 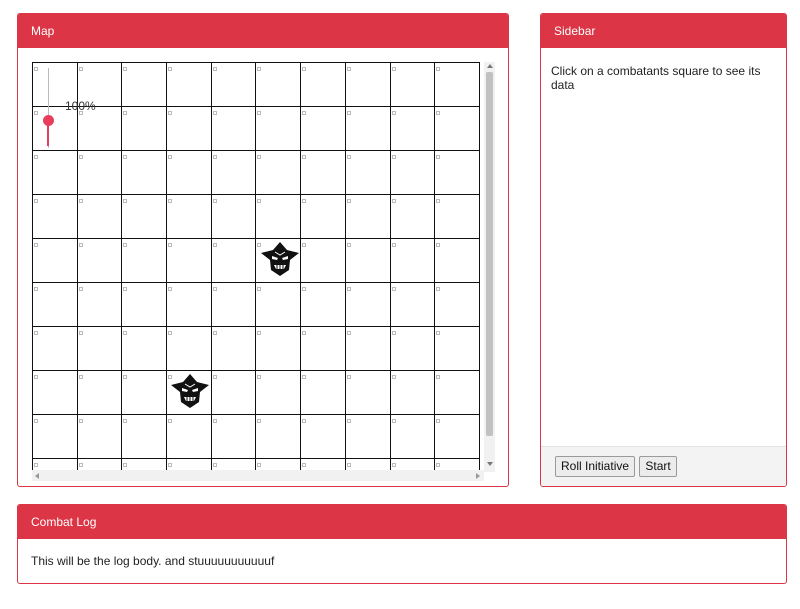 What do you see at coordinates (489, 254) in the screenshot?
I see `scrollbar-thumb` at bounding box center [489, 254].